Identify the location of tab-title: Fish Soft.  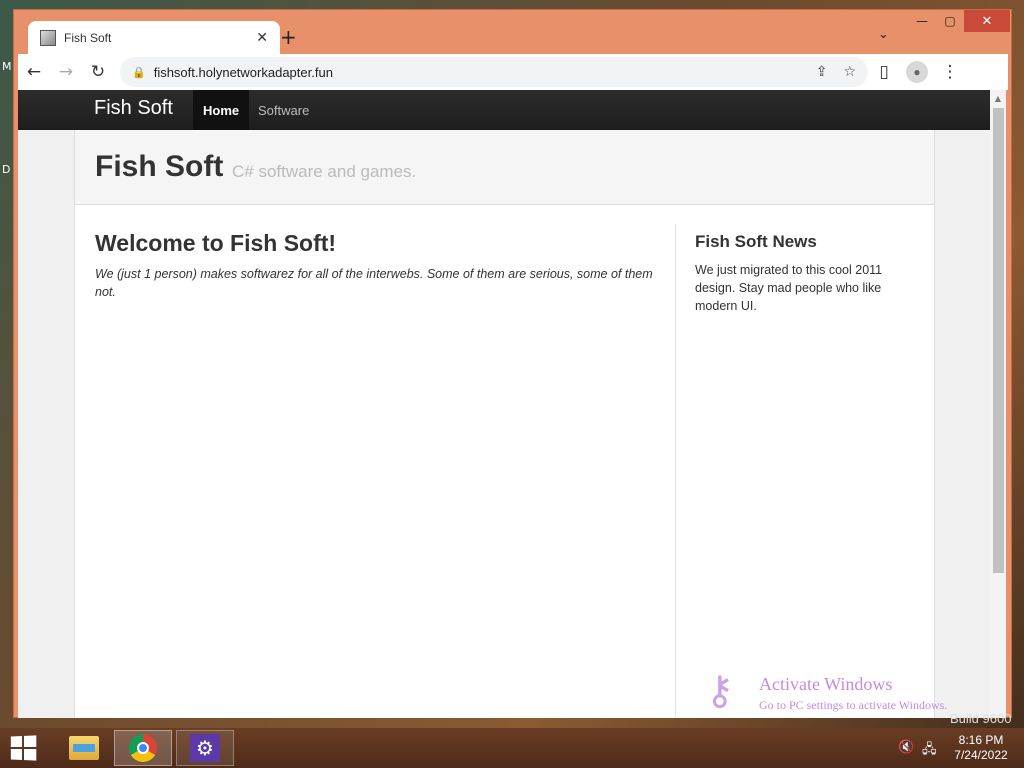
(88, 38).